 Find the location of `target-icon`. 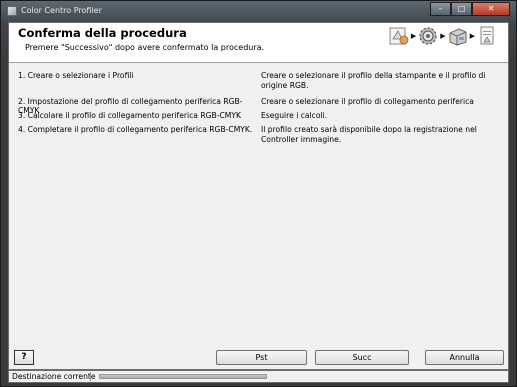

target-icon is located at coordinates (399, 36).